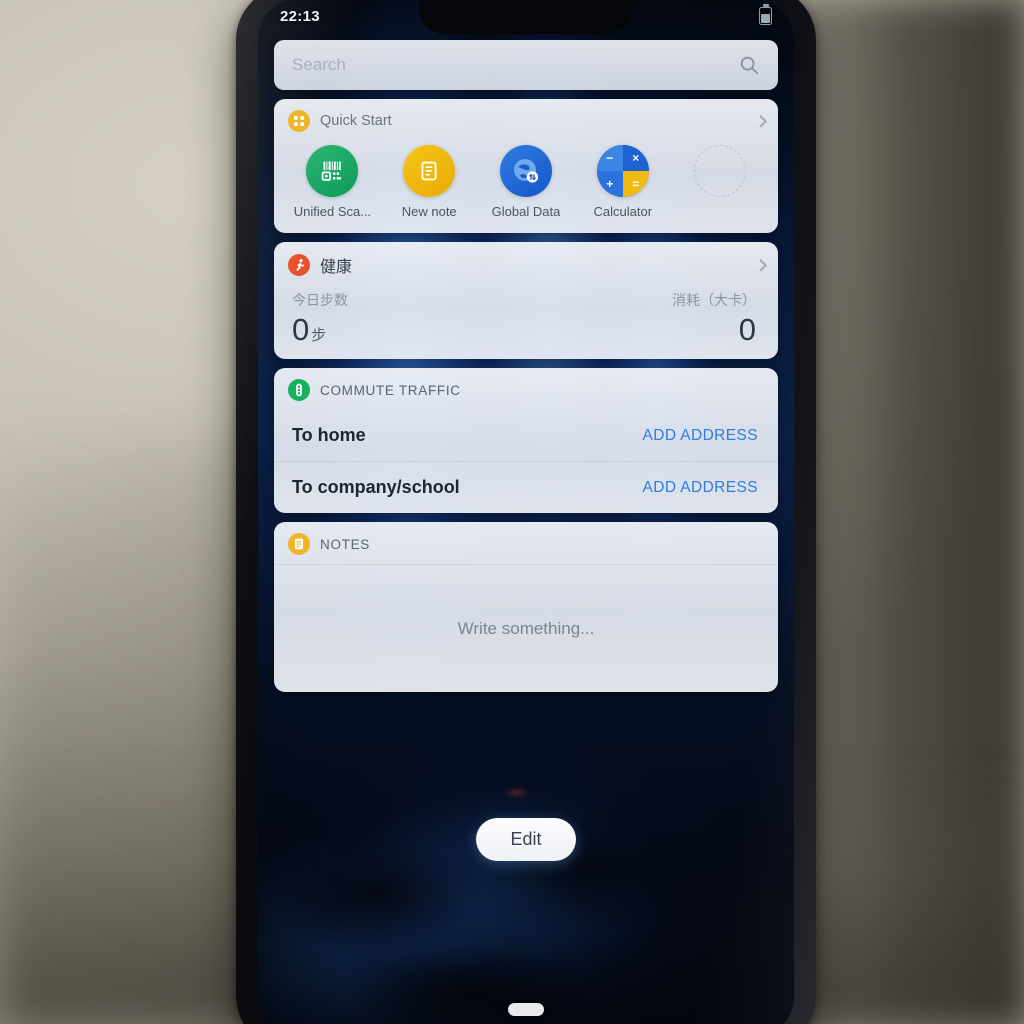 The width and height of the screenshot is (1024, 1024). Describe the element at coordinates (526, 1009) in the screenshot. I see `home-indicator` at that location.